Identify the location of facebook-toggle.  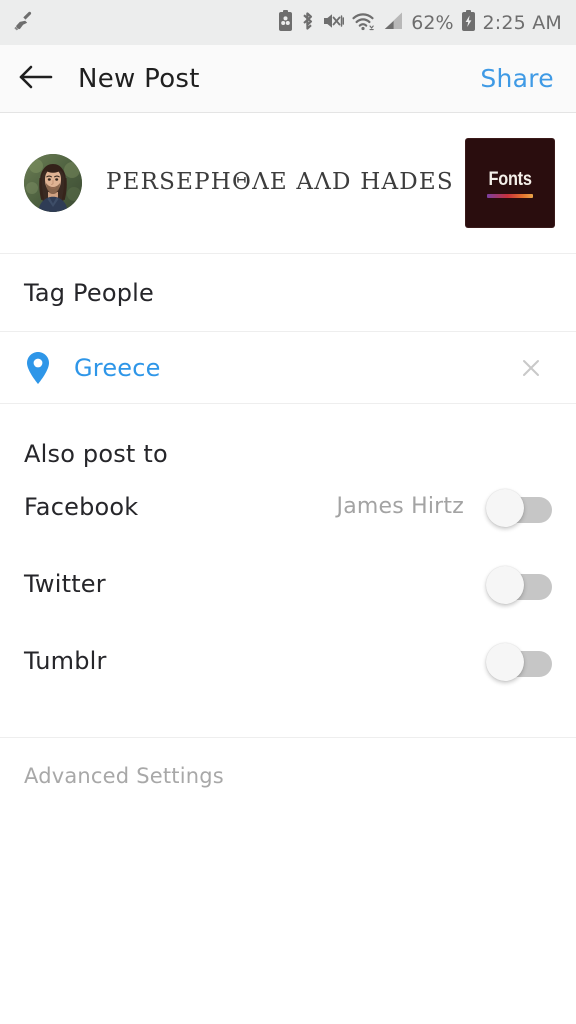
(519, 507).